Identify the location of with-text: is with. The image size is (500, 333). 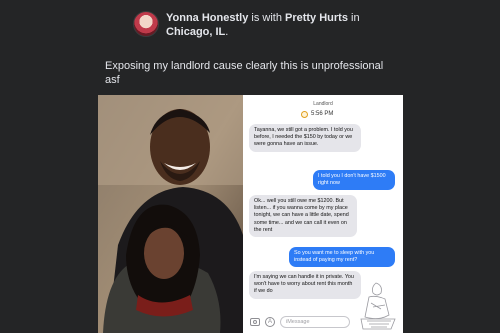
(266, 18).